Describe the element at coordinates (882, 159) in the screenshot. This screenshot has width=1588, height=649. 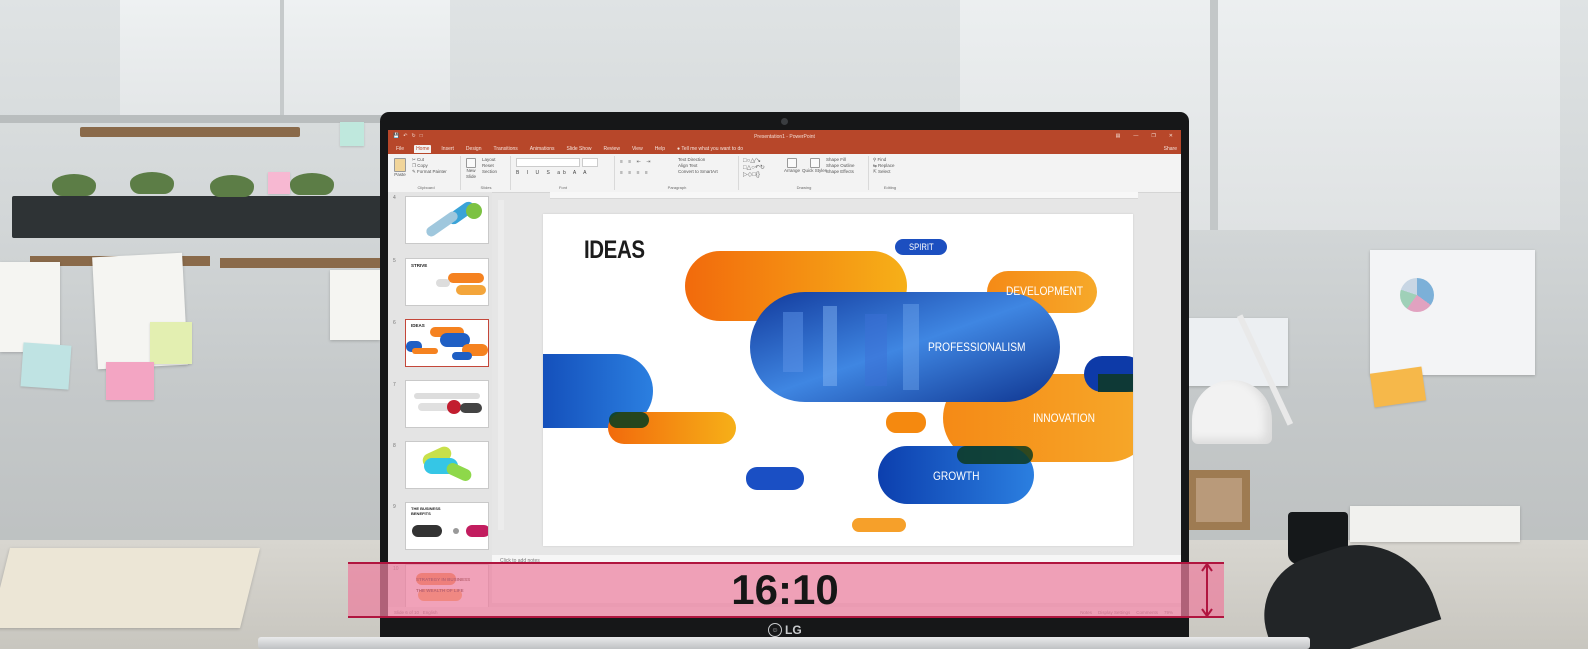
I see `find-label: Find` at that location.